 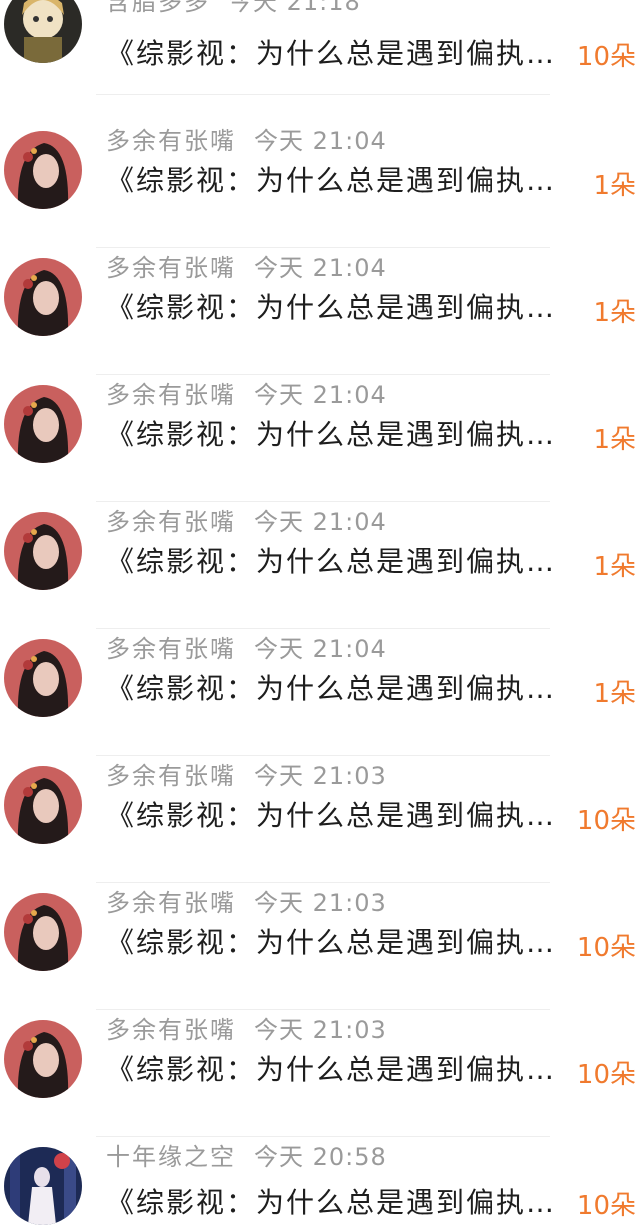 What do you see at coordinates (294, 8) in the screenshot?
I see `timestamp: 今天 21:18` at bounding box center [294, 8].